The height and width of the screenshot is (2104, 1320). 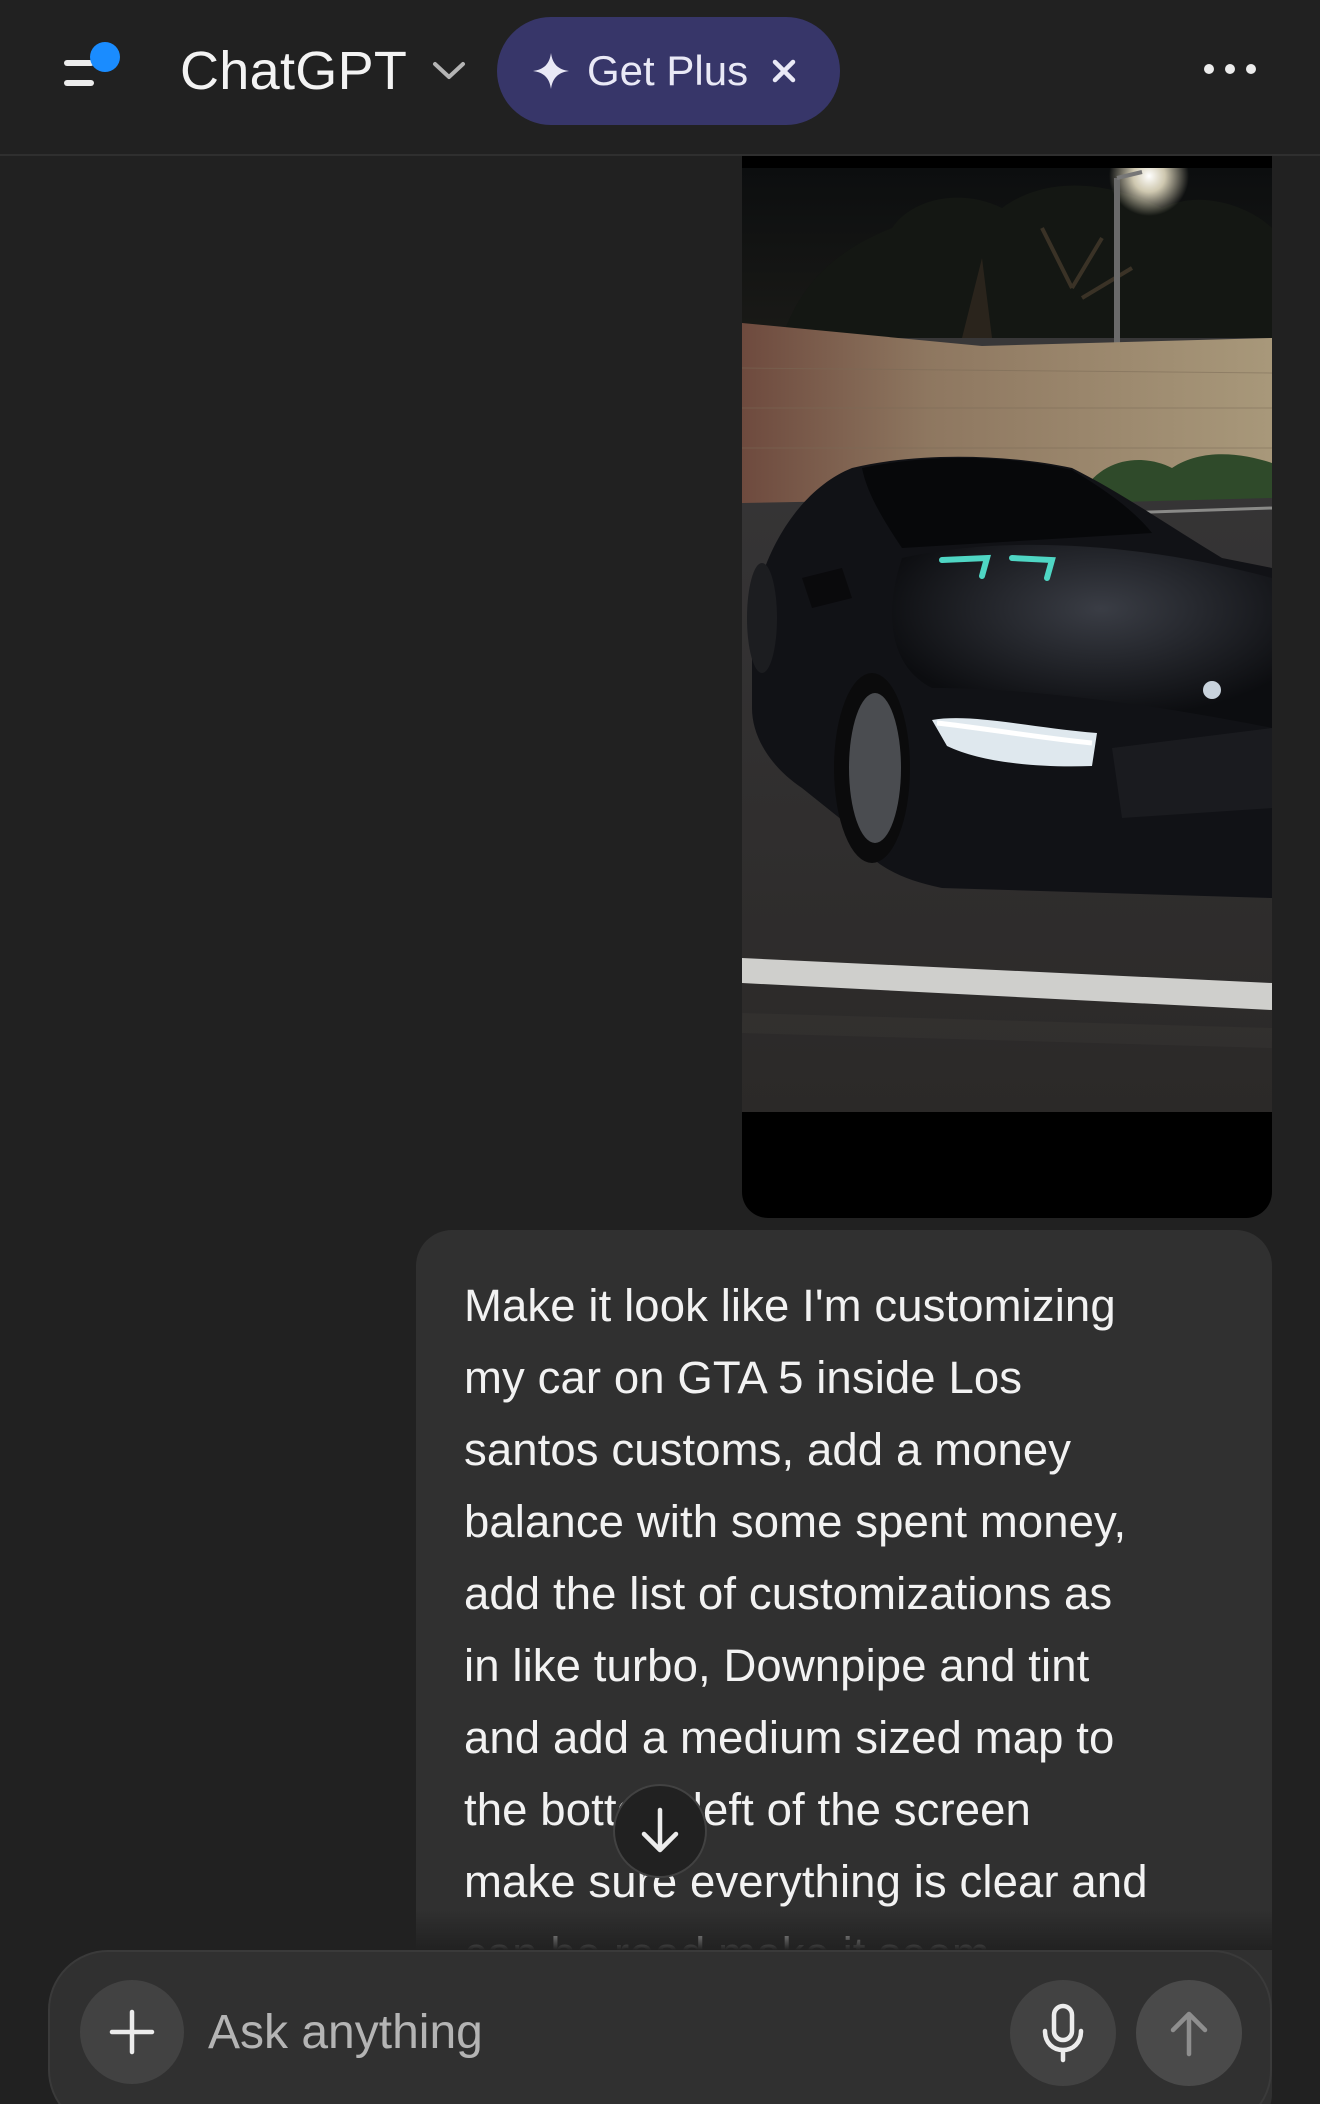 What do you see at coordinates (551, 71) in the screenshot?
I see `sparkle-icon` at bounding box center [551, 71].